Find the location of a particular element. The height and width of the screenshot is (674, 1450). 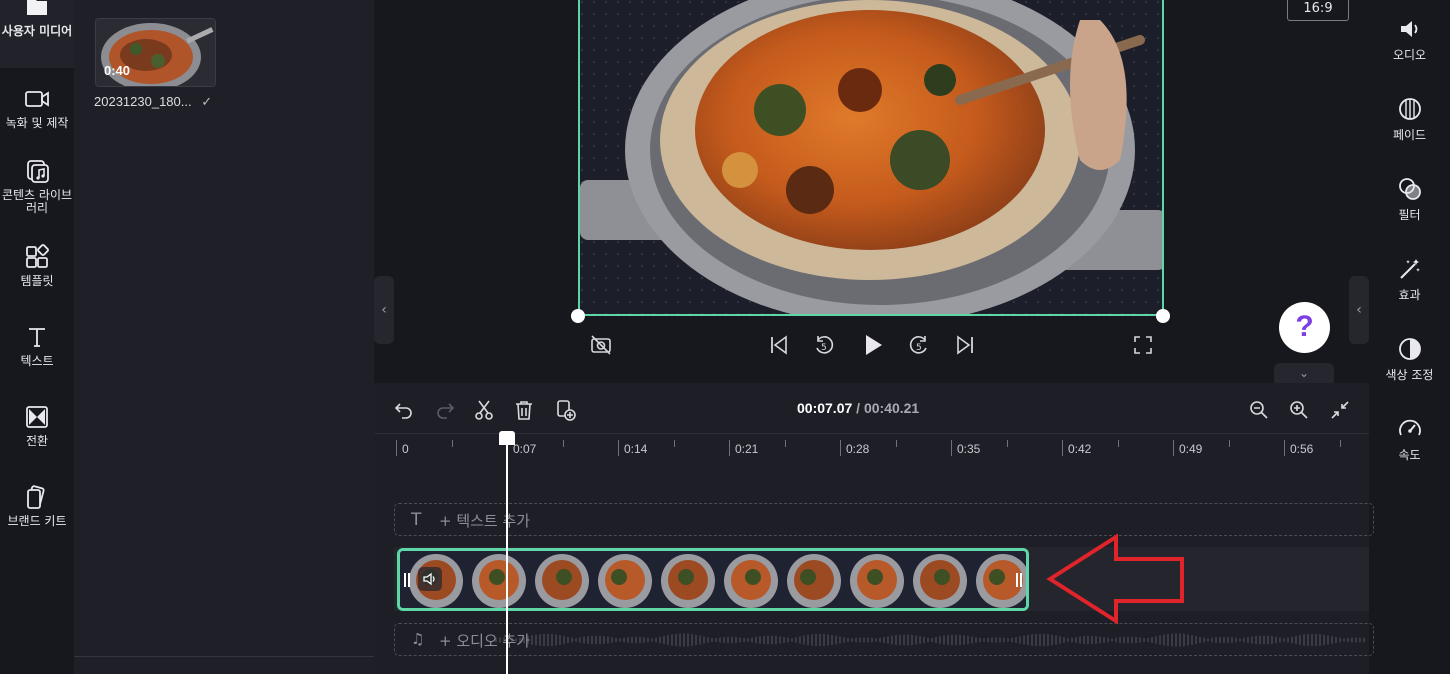

skip-to-start-button is located at coordinates (779, 345).